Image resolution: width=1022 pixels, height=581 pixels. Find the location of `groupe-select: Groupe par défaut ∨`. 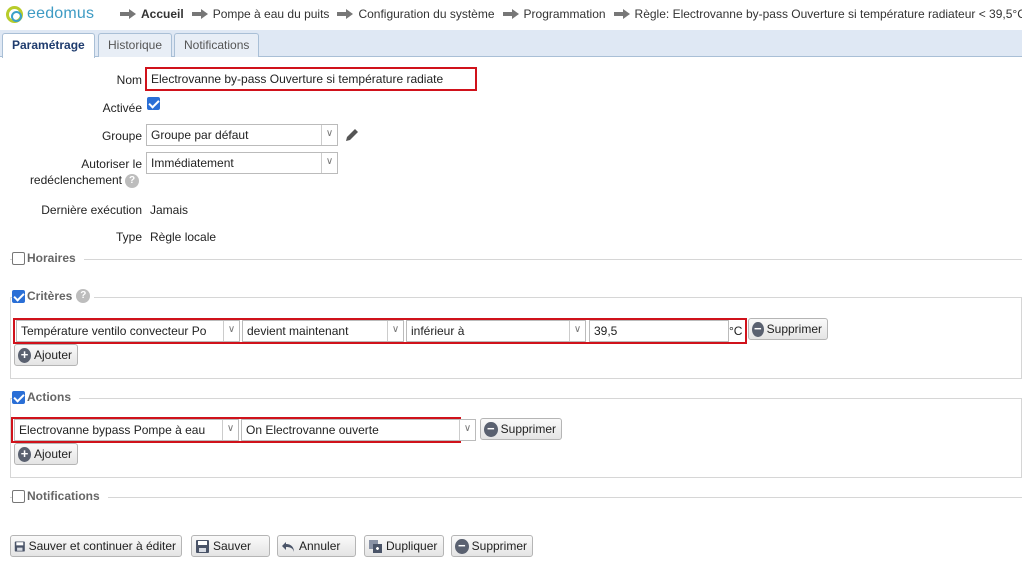

groupe-select: Groupe par défaut ∨ is located at coordinates (242, 135).